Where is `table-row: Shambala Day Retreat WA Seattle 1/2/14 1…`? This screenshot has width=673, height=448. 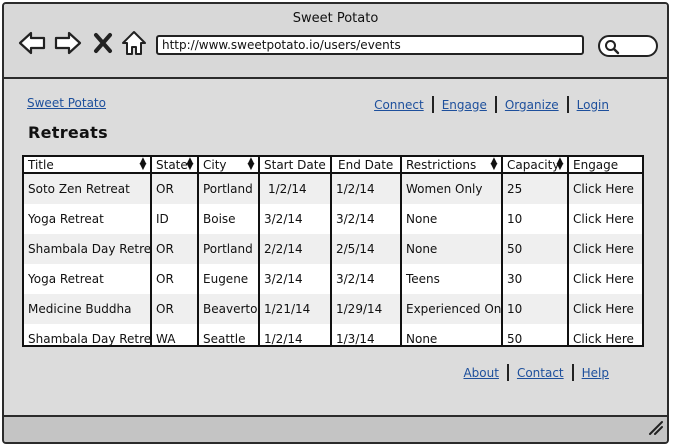
table-row: Shambala Day Retreat WA Seattle 1/2/14 1… is located at coordinates (333, 334).